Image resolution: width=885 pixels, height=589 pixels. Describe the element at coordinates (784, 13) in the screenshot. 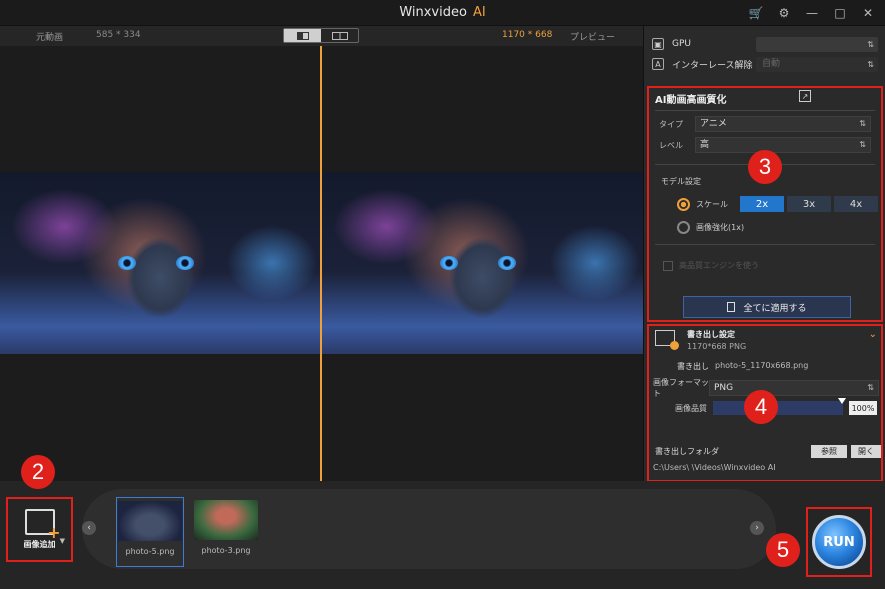

I see `settings-icon: ⚙` at that location.